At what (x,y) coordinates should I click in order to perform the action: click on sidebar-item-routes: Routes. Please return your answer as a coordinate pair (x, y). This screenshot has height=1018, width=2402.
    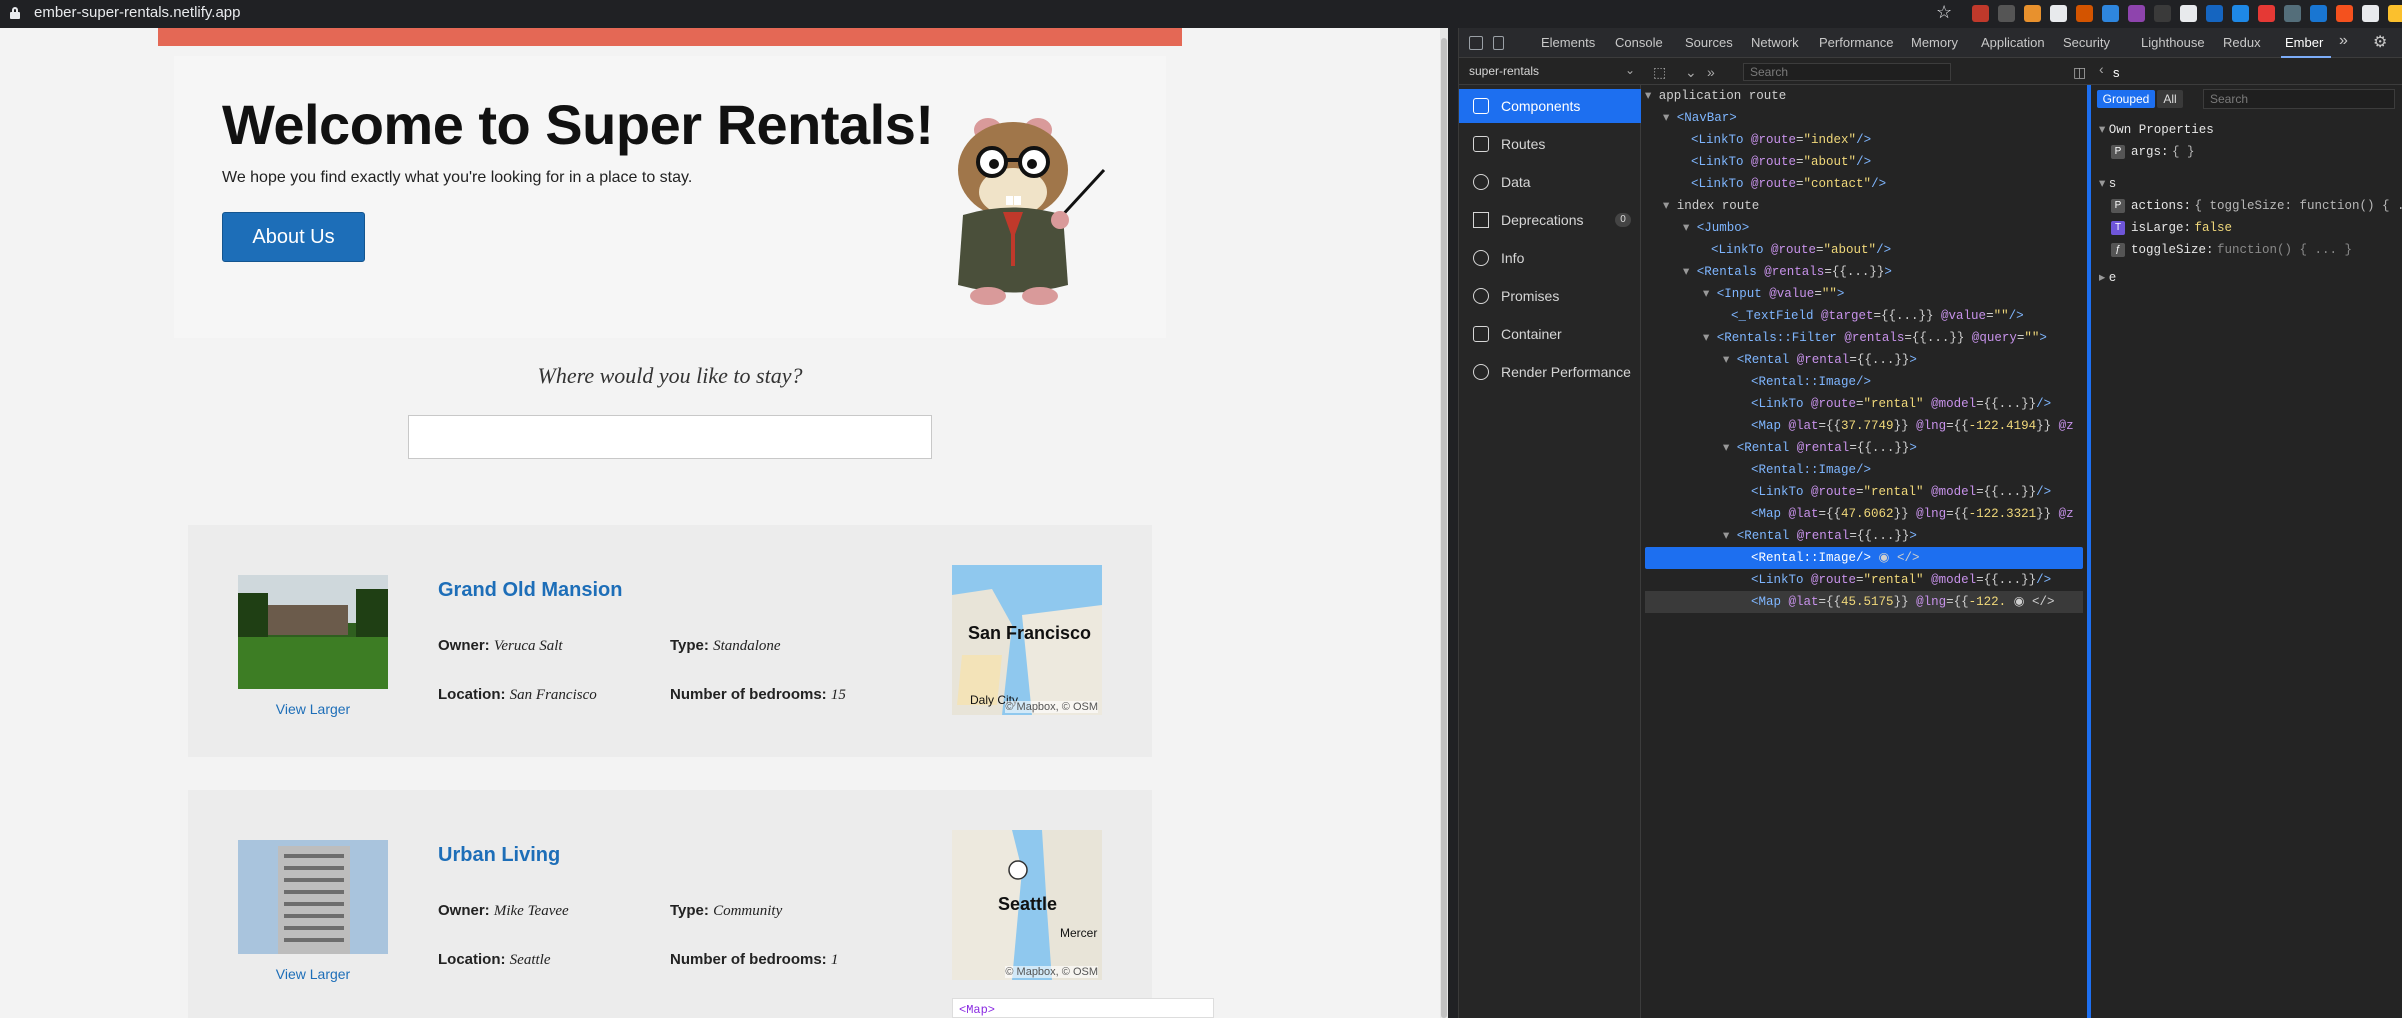
    Looking at the image, I should click on (1550, 144).